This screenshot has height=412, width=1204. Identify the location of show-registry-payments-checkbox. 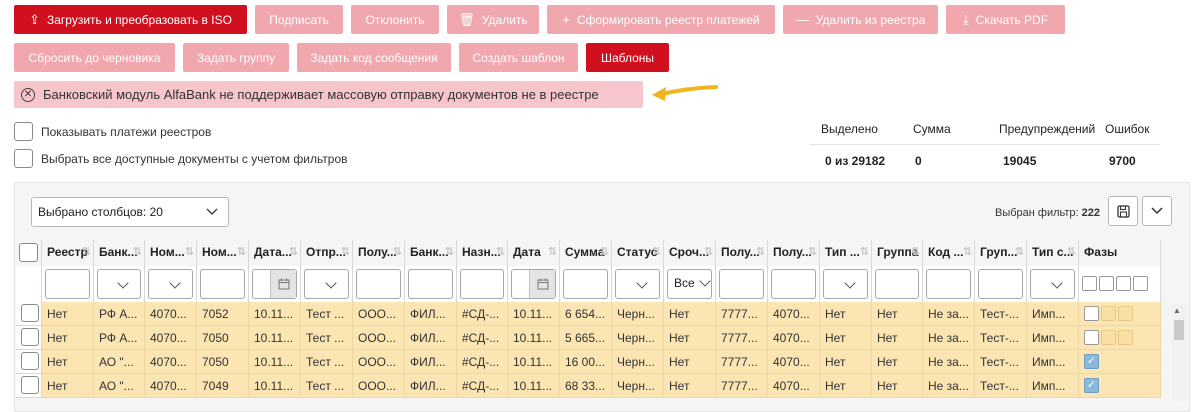
(23, 131).